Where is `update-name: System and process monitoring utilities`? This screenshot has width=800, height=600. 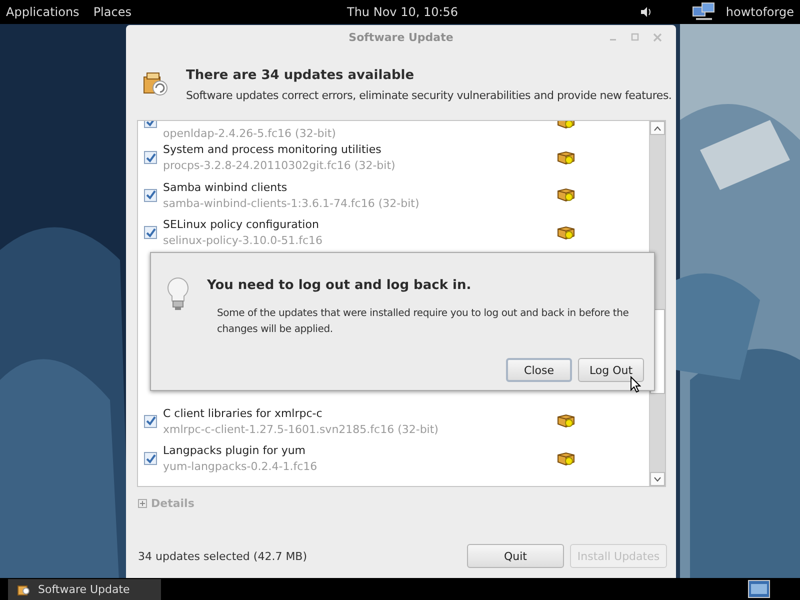
update-name: System and process monitoring utilities is located at coordinates (272, 149).